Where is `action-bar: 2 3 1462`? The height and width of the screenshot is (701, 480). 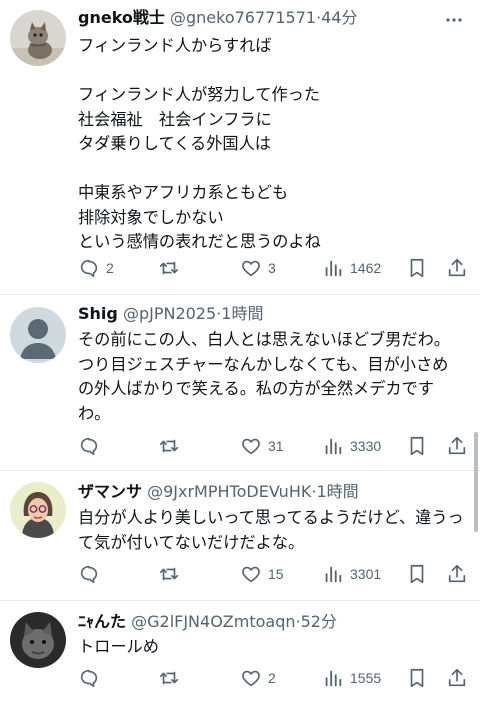 action-bar: 2 3 1462 is located at coordinates (272, 268).